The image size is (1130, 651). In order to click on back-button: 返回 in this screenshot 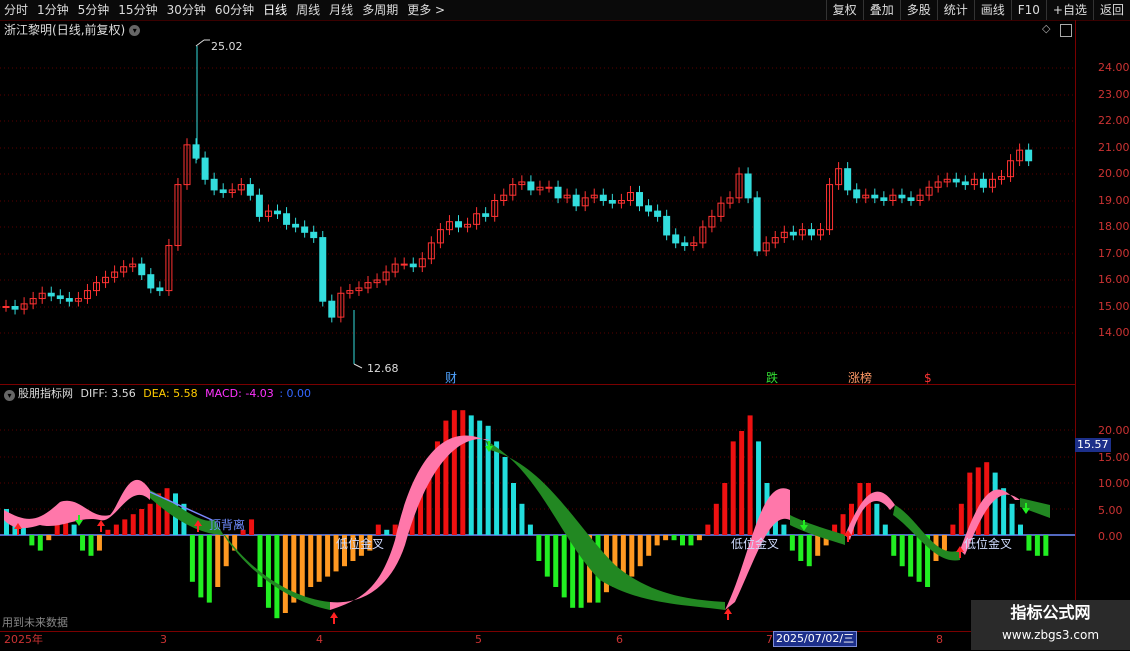, I will do `click(1111, 10)`.